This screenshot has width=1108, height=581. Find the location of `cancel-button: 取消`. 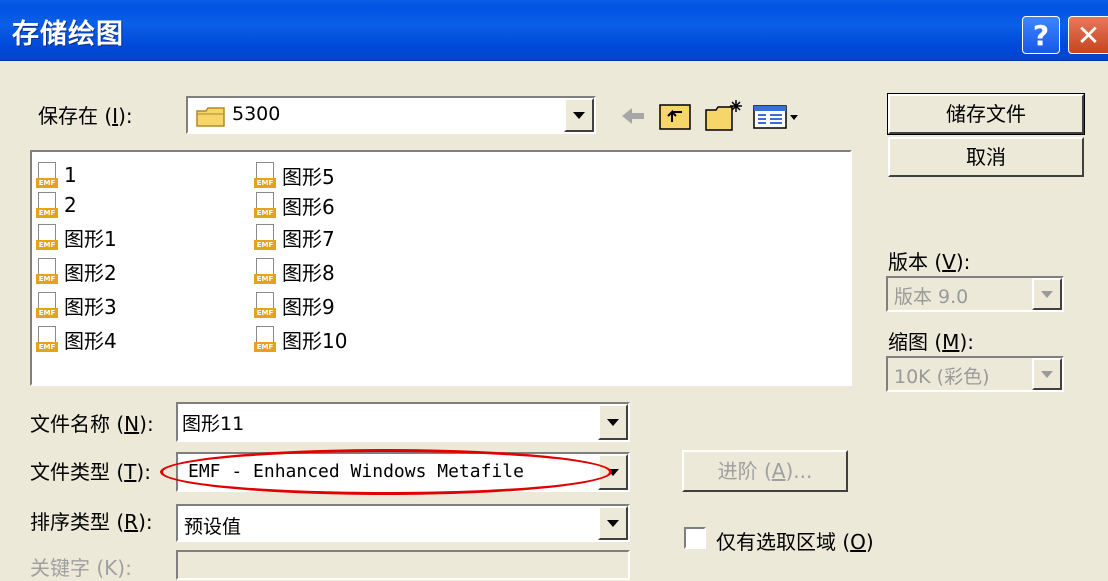

cancel-button: 取消 is located at coordinates (986, 157).